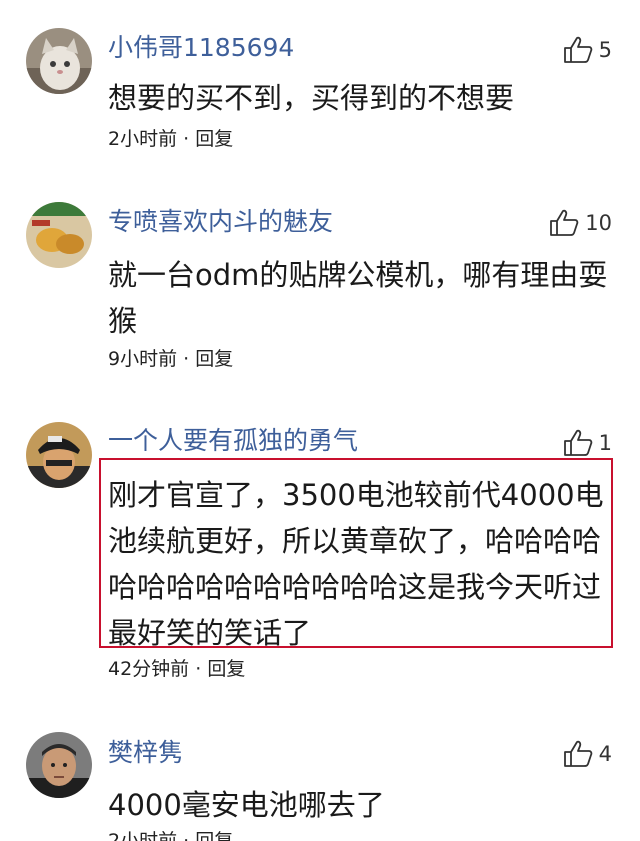  Describe the element at coordinates (311, 98) in the screenshot. I see `comment-text: 想要的买不到，买得到的不想要` at that location.